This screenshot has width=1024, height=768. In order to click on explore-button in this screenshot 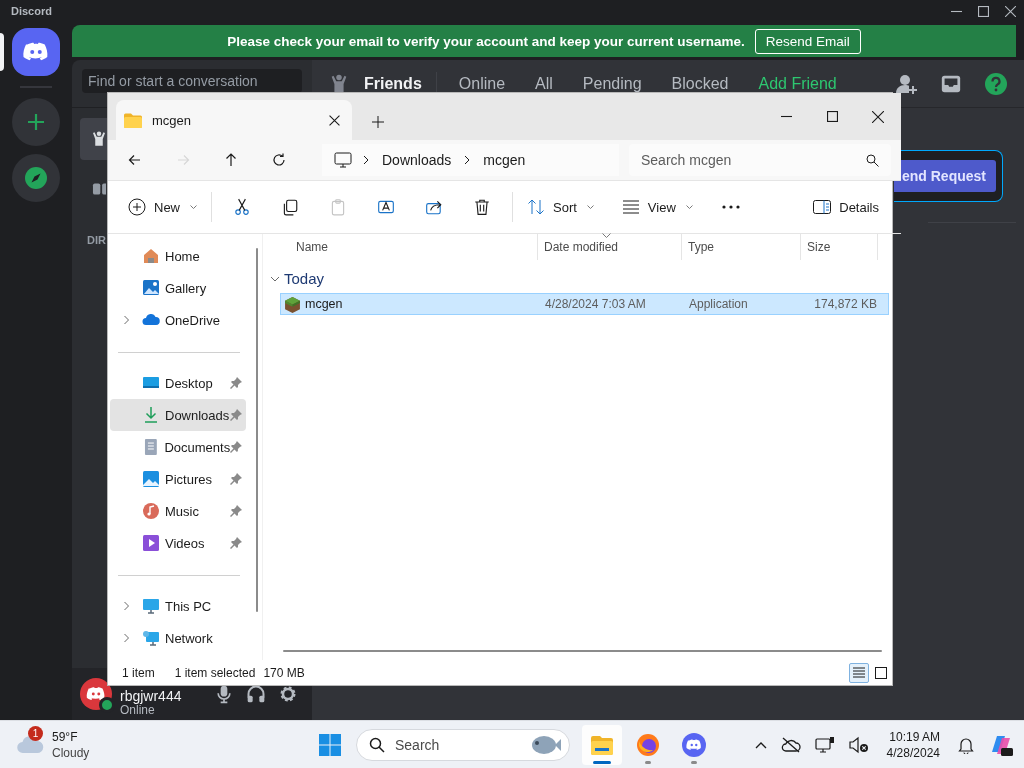, I will do `click(36, 178)`.